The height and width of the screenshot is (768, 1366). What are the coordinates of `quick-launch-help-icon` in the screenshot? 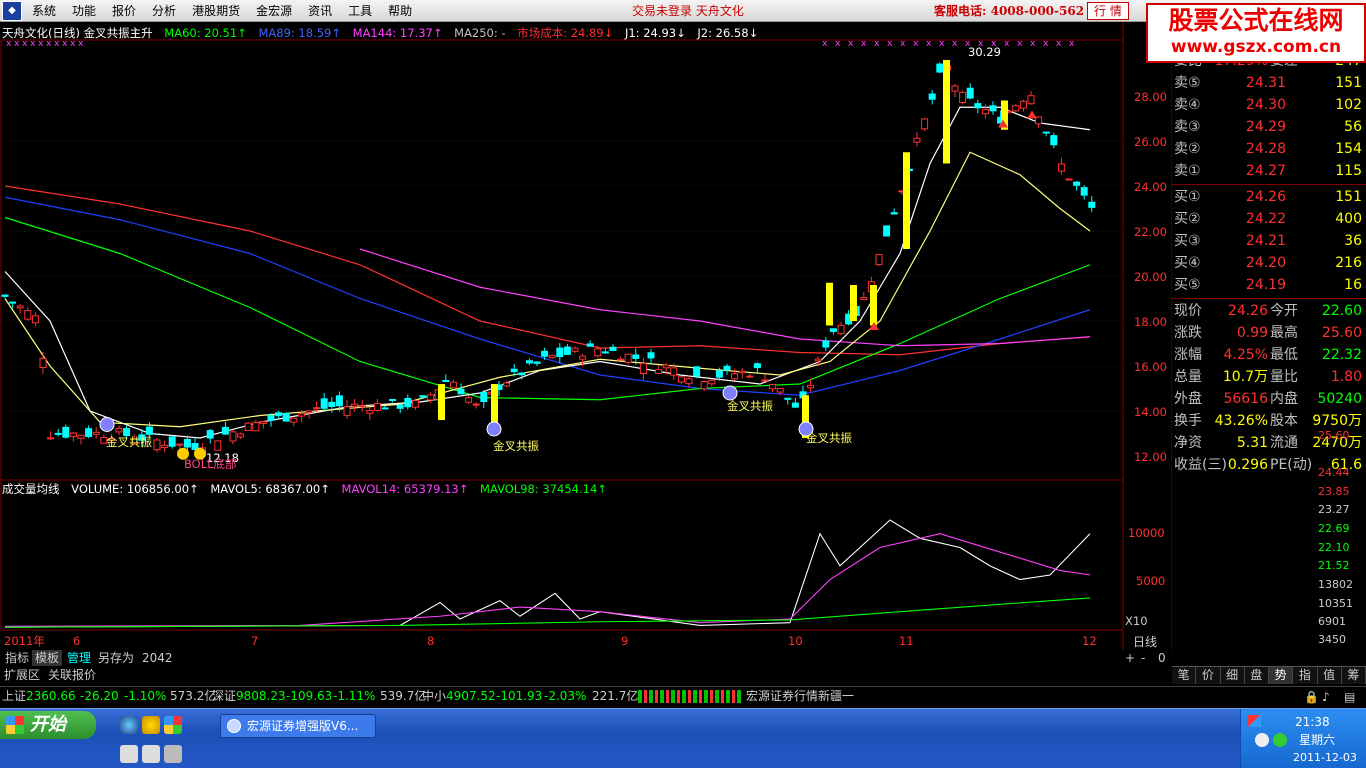 It's located at (151, 754).